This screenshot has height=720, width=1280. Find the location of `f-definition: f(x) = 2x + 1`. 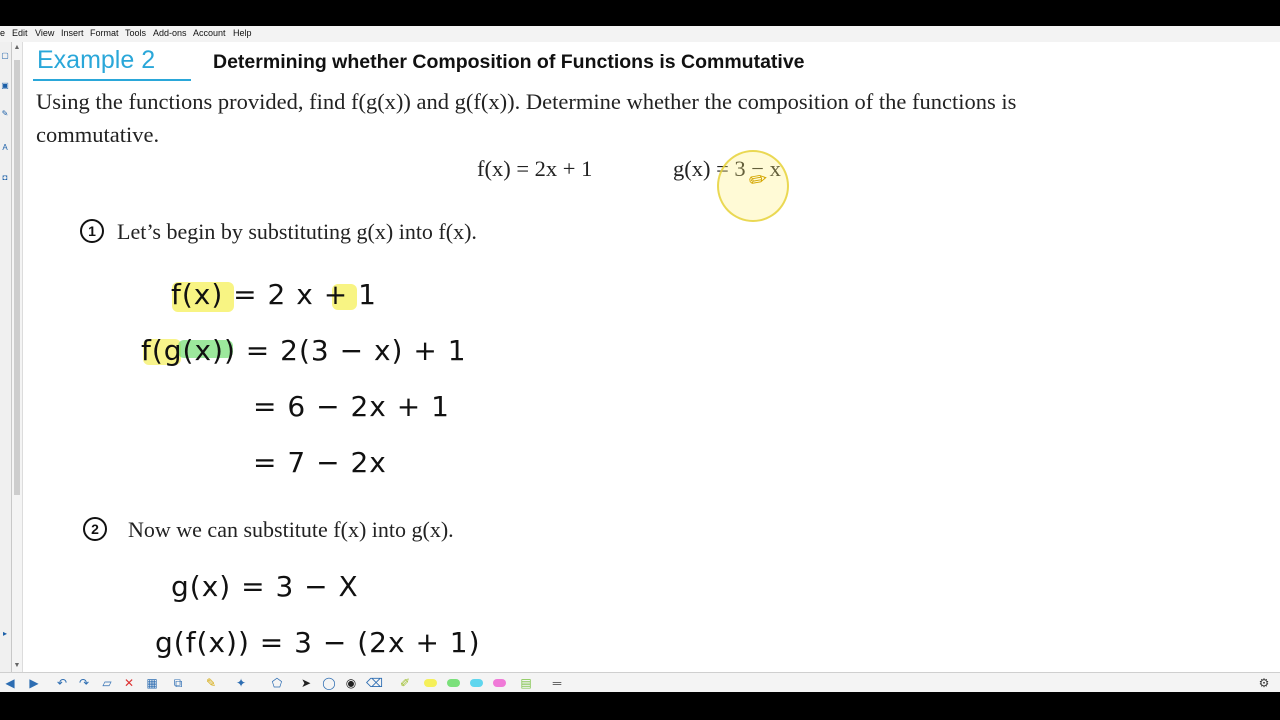

f-definition: f(x) = 2x + 1 is located at coordinates (535, 168).